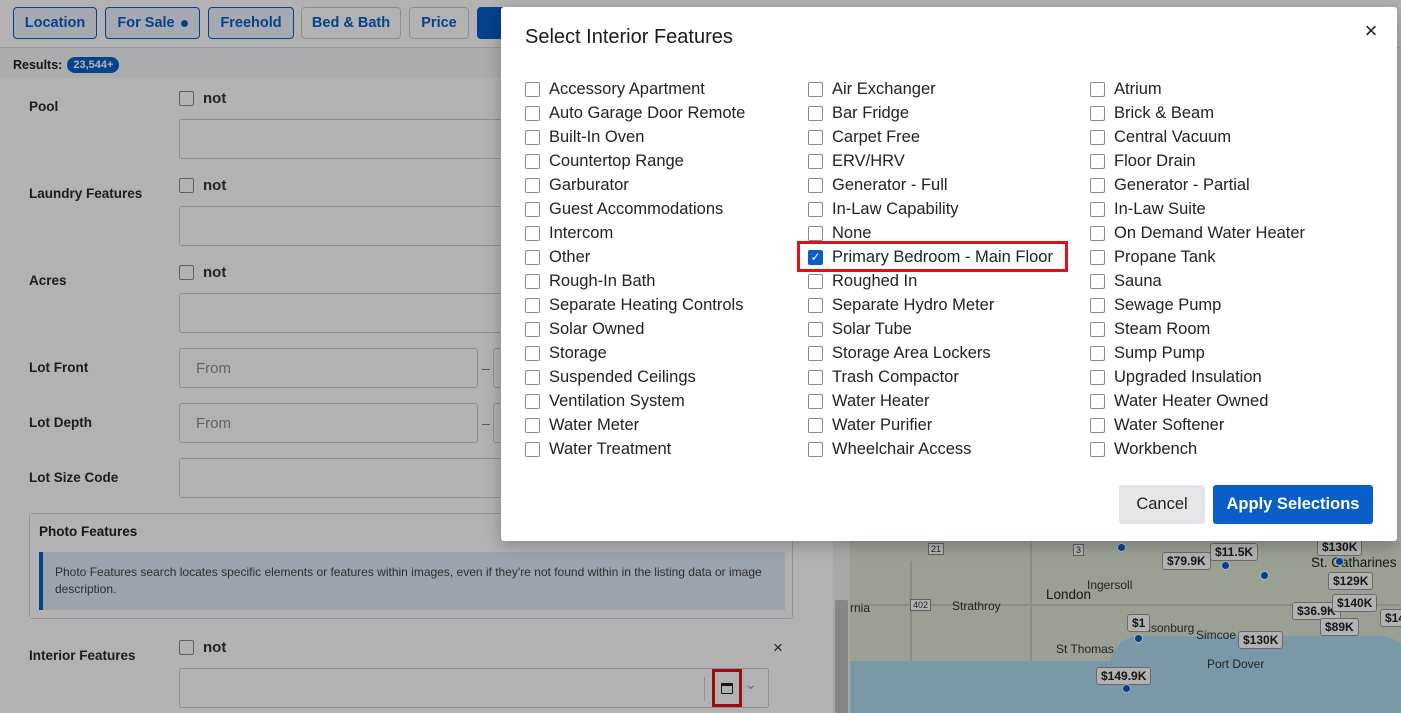 The height and width of the screenshot is (713, 1401). What do you see at coordinates (635, 401) in the screenshot?
I see `feature-option-ventilation-system: Ventilation System` at bounding box center [635, 401].